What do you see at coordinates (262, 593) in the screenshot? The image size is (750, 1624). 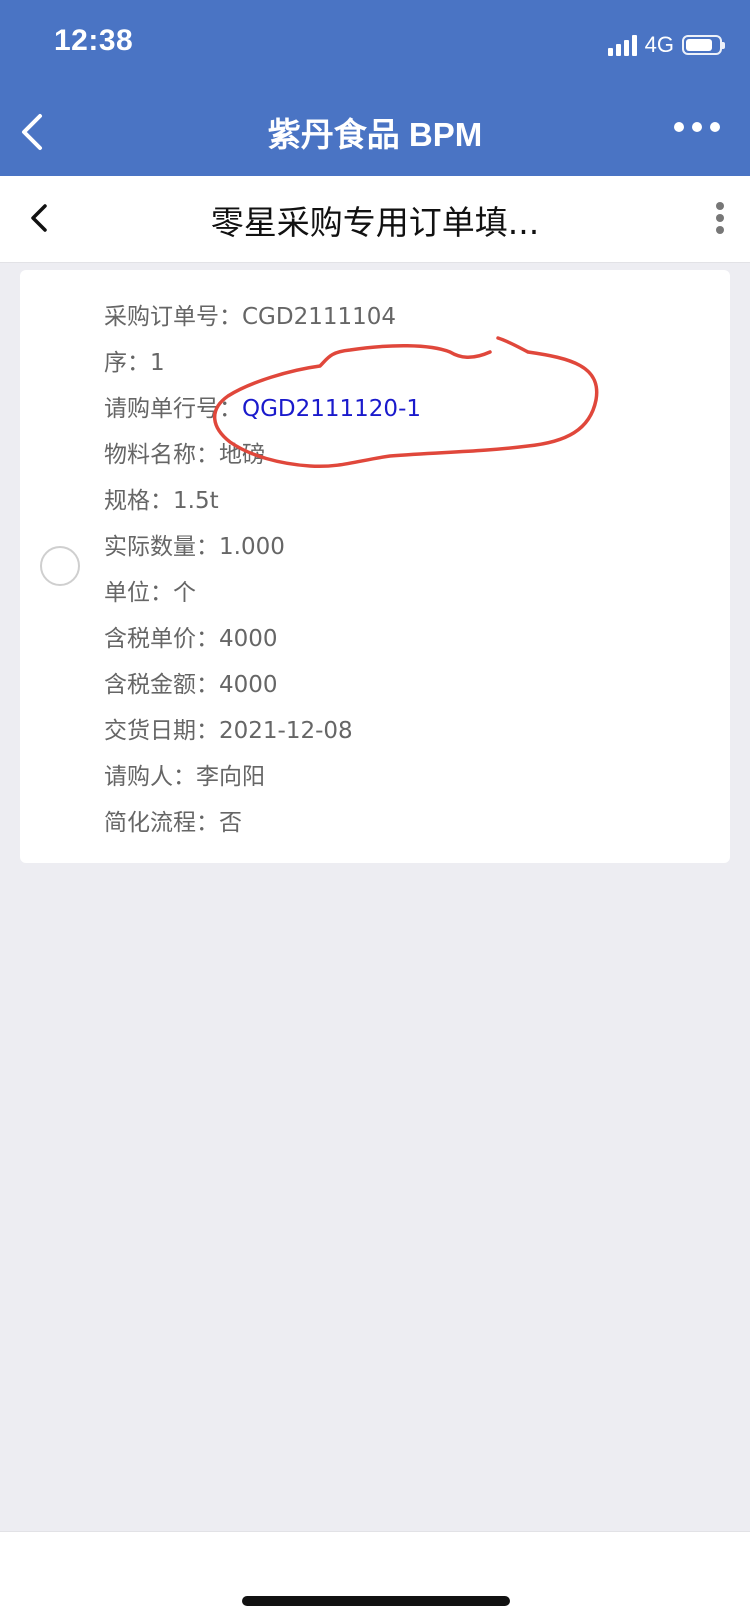 I see `field-row: 单位：个` at bounding box center [262, 593].